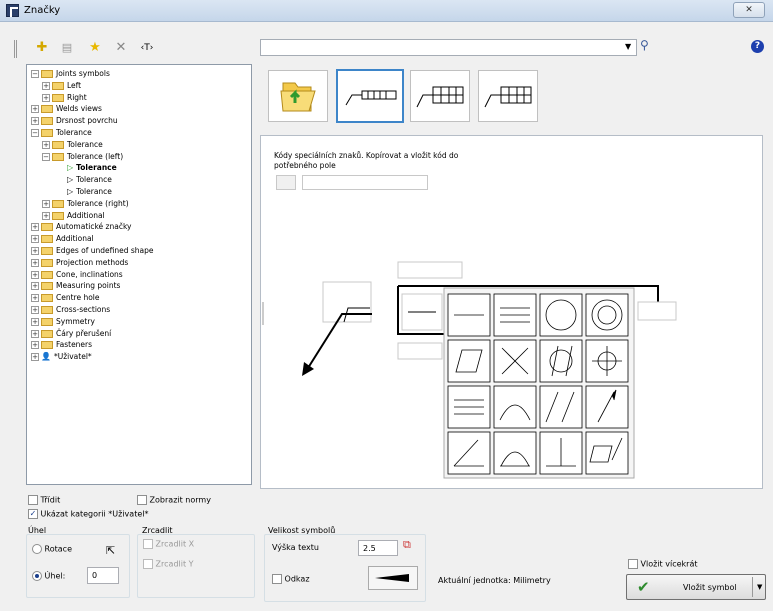  What do you see at coordinates (72, 357) in the screenshot?
I see `tree-item-label: *Uživatel*` at bounding box center [72, 357].